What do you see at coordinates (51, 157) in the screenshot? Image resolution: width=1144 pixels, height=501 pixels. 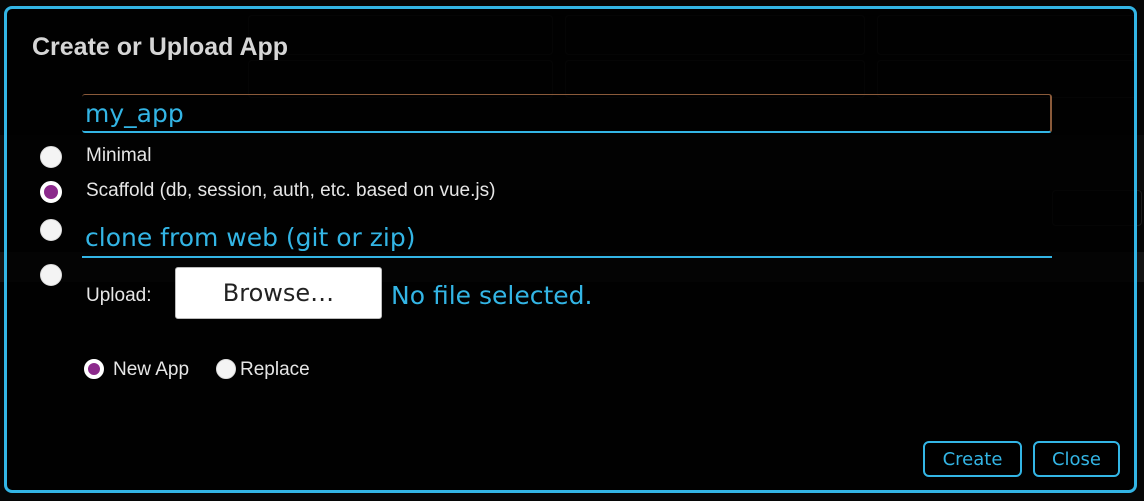 I see `minimal-radio` at bounding box center [51, 157].